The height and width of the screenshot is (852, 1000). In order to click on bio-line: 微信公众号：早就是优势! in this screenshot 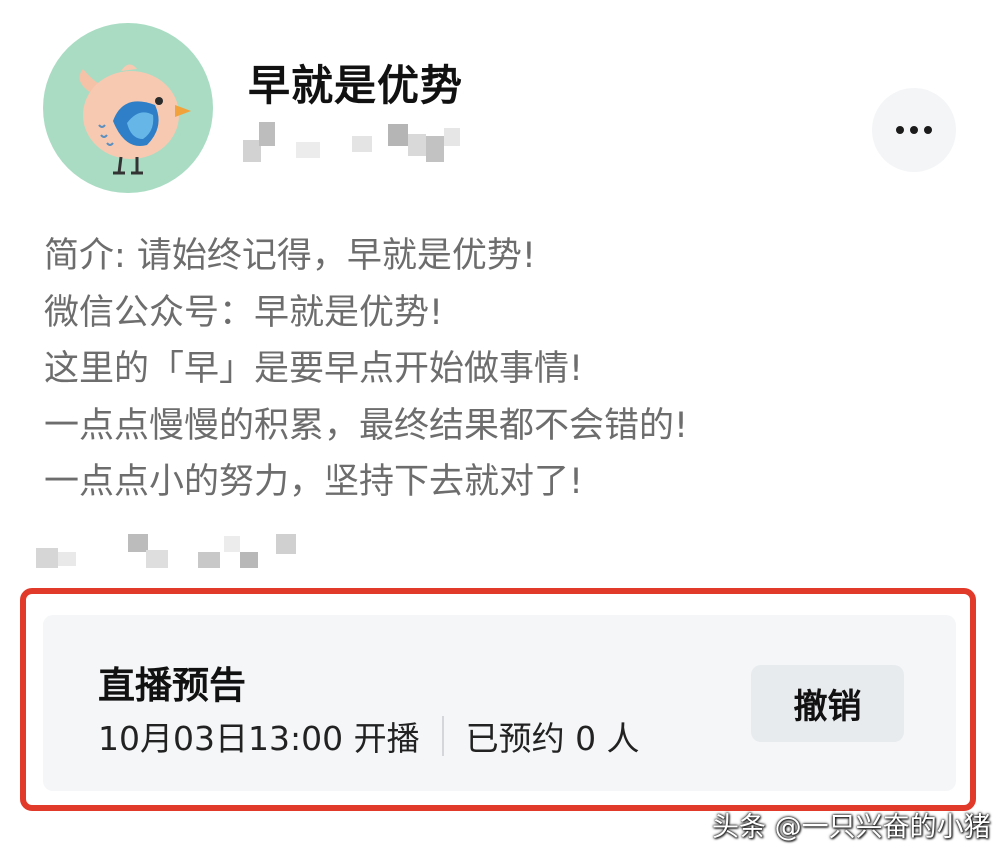, I will do `click(244, 312)`.